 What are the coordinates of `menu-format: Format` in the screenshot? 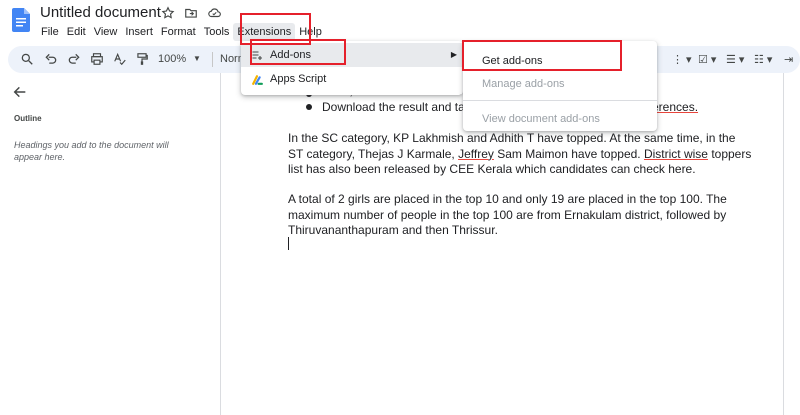 It's located at (178, 32).